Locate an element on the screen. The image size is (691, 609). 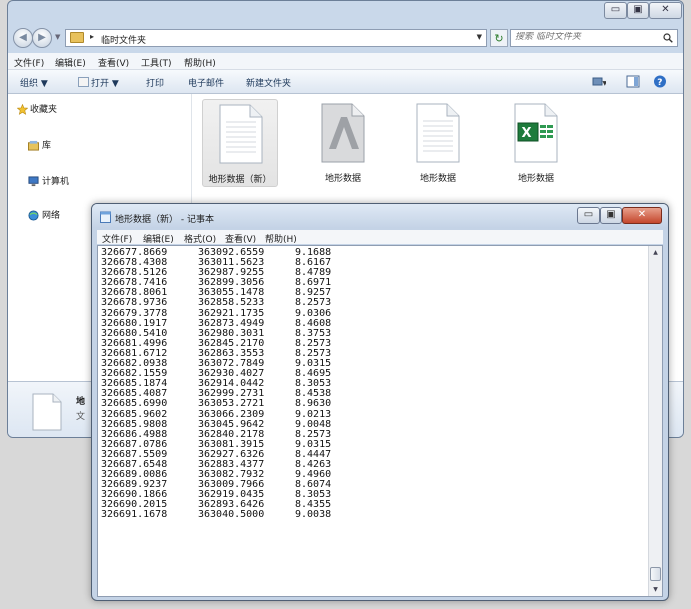
sidebar-item-computer: 计算机 is located at coordinates (49, 182).